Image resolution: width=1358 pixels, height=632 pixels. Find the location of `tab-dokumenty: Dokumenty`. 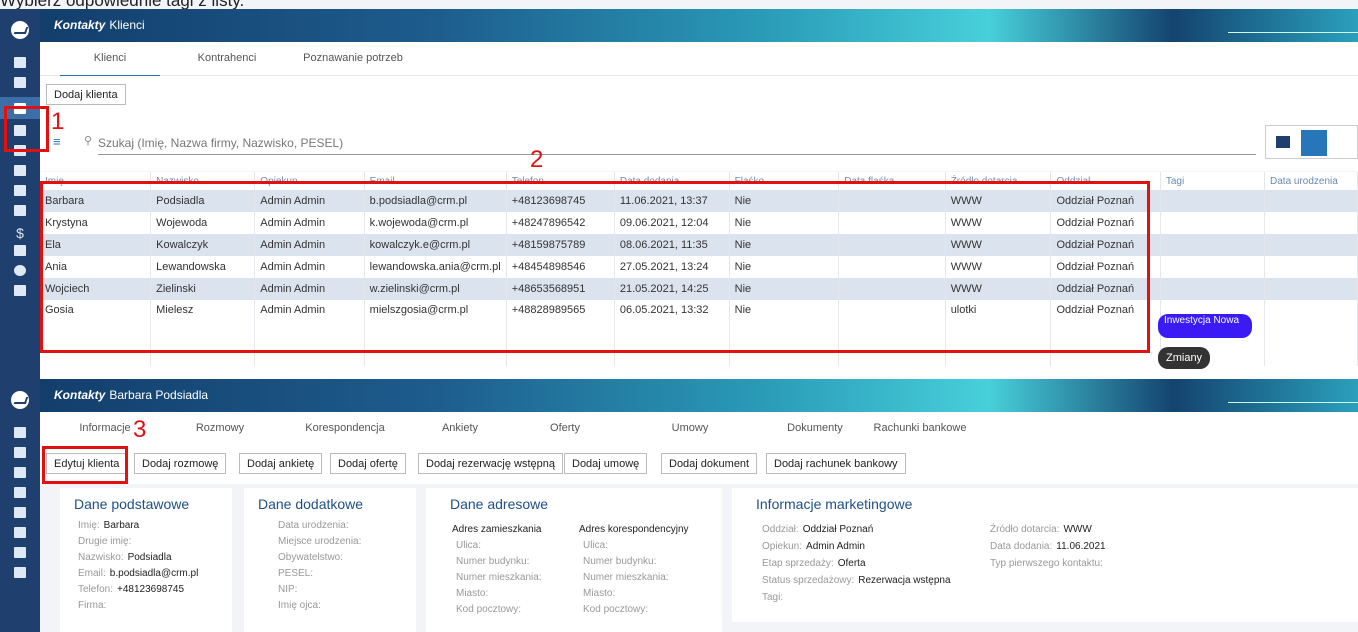

tab-dokumenty: Dokumenty is located at coordinates (815, 428).